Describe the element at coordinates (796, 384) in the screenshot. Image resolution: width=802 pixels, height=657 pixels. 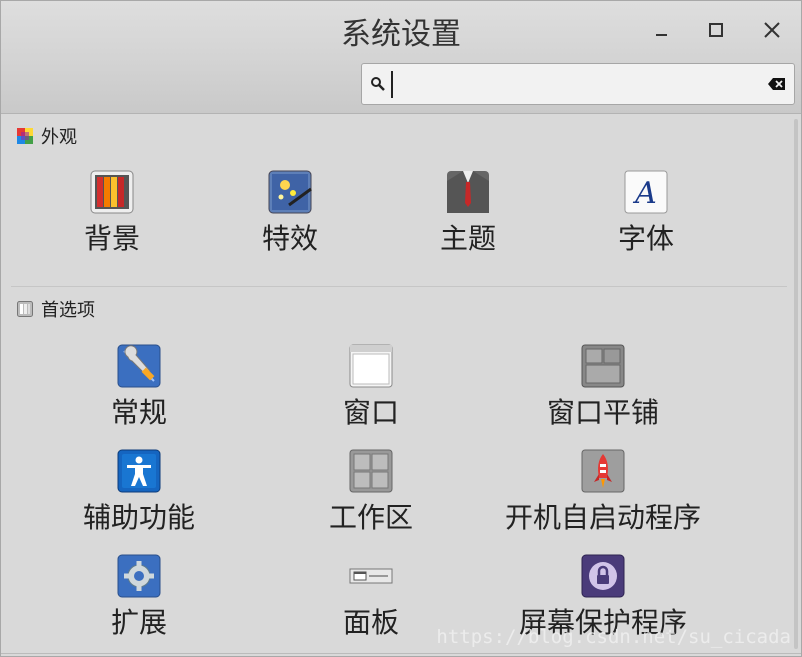
I see `scrollbar` at that location.